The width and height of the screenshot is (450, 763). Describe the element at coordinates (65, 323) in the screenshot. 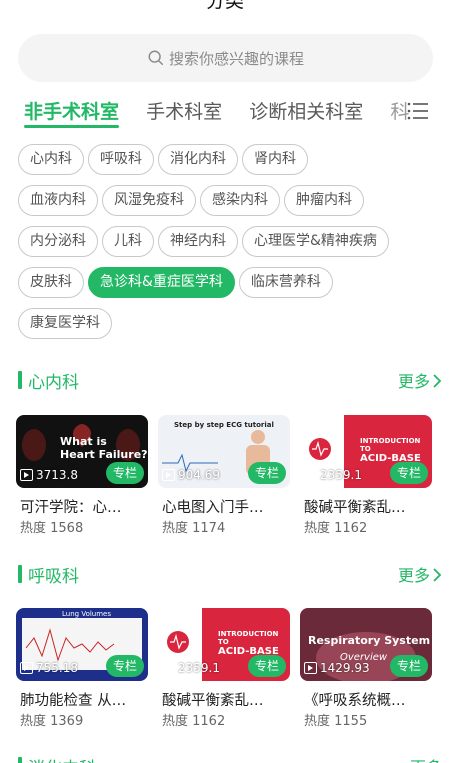

I see `chip-rehabilitation: 康复医学科` at that location.